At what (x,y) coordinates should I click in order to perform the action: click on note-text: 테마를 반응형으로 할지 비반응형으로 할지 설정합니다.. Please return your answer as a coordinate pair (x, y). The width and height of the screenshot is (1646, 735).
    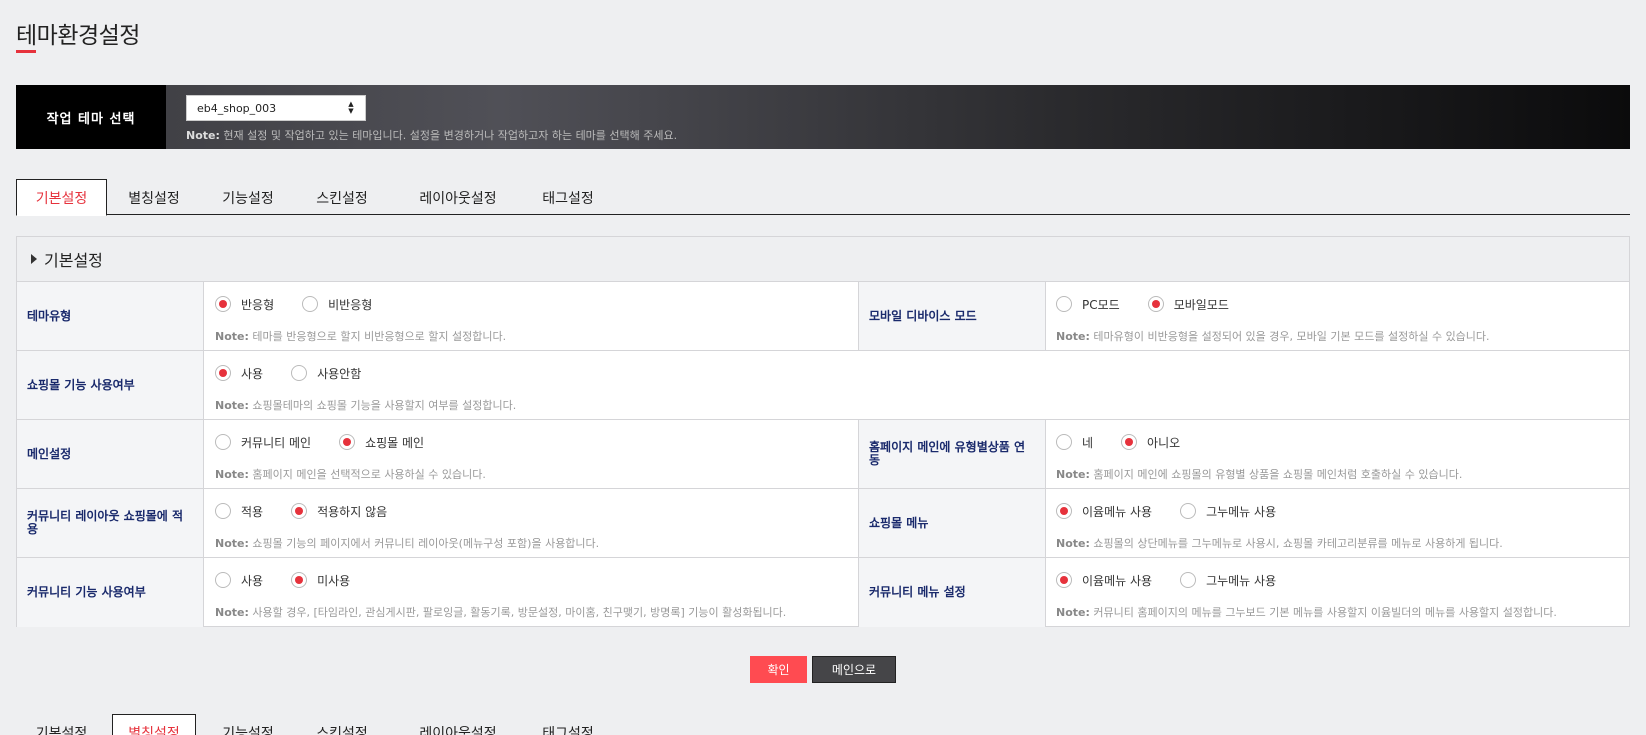
    Looking at the image, I should click on (377, 336).